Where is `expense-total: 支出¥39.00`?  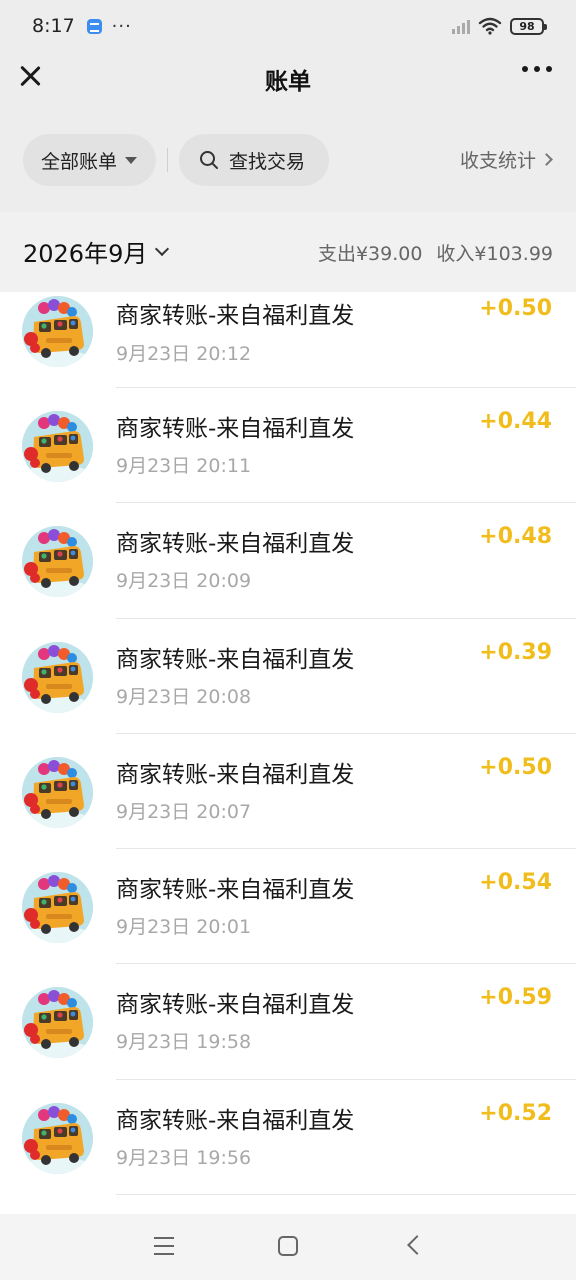
expense-total: 支出¥39.00 is located at coordinates (370, 254).